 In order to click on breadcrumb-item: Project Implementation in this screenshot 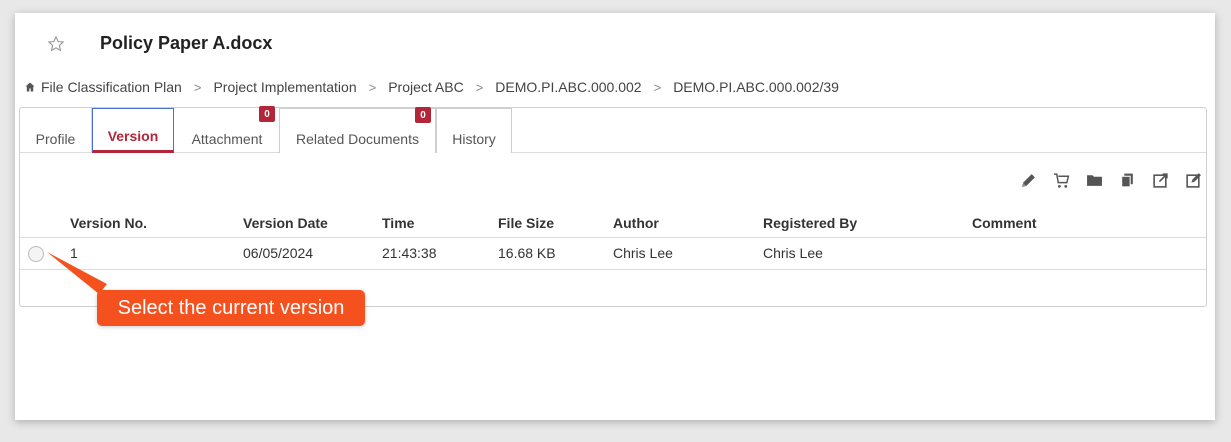, I will do `click(284, 87)`.